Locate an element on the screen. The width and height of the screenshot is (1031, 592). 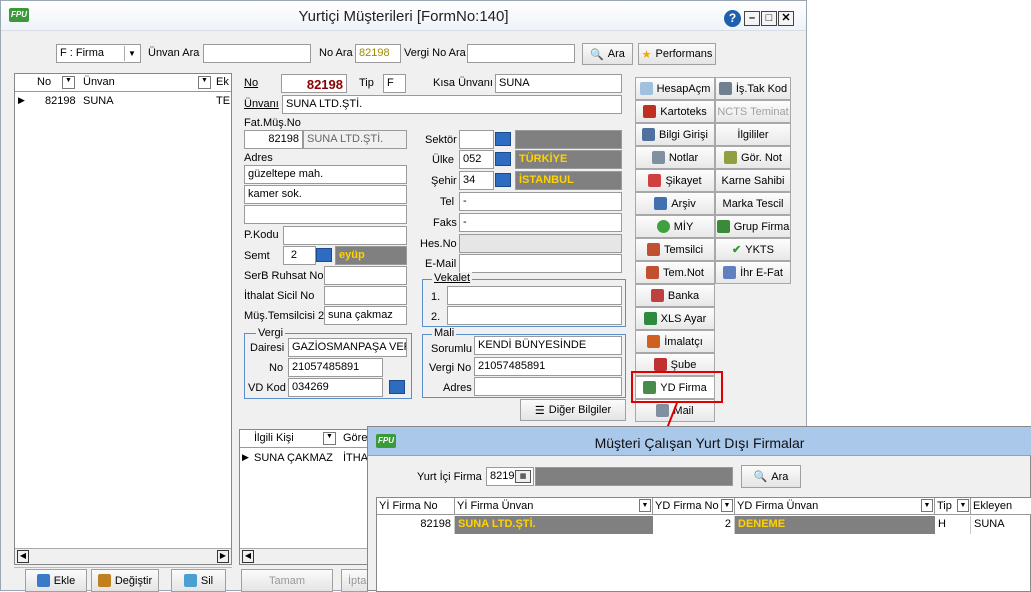
marka-tescil-button: Marka Tescil is located at coordinates (753, 203).